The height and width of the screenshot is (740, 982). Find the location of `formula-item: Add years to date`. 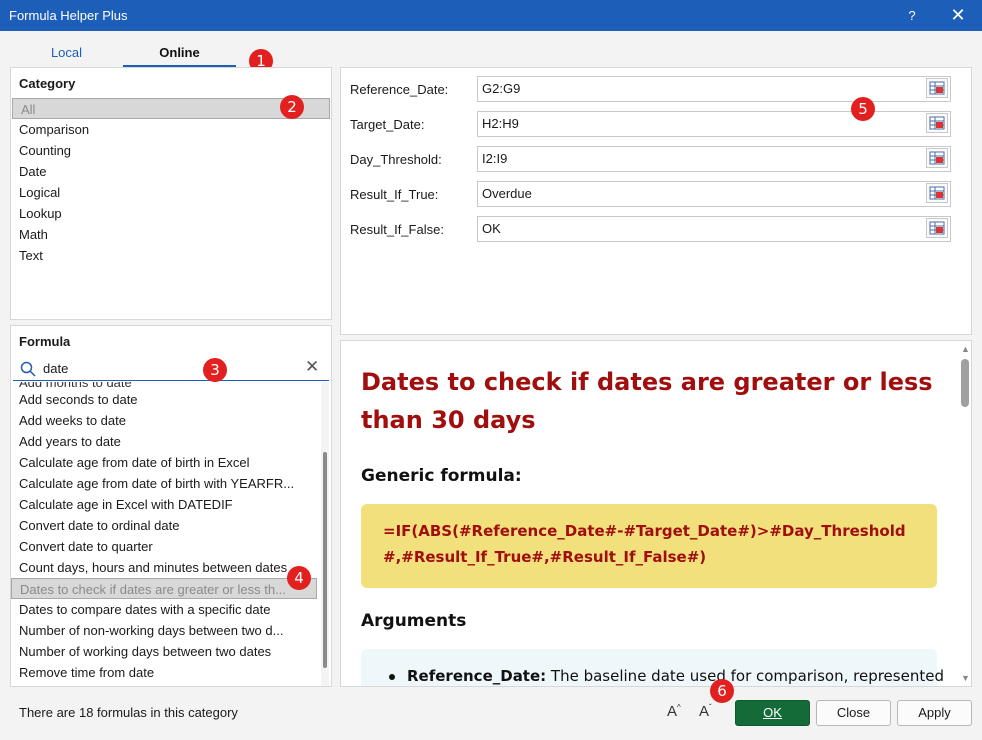

formula-item: Add years to date is located at coordinates (164, 441).